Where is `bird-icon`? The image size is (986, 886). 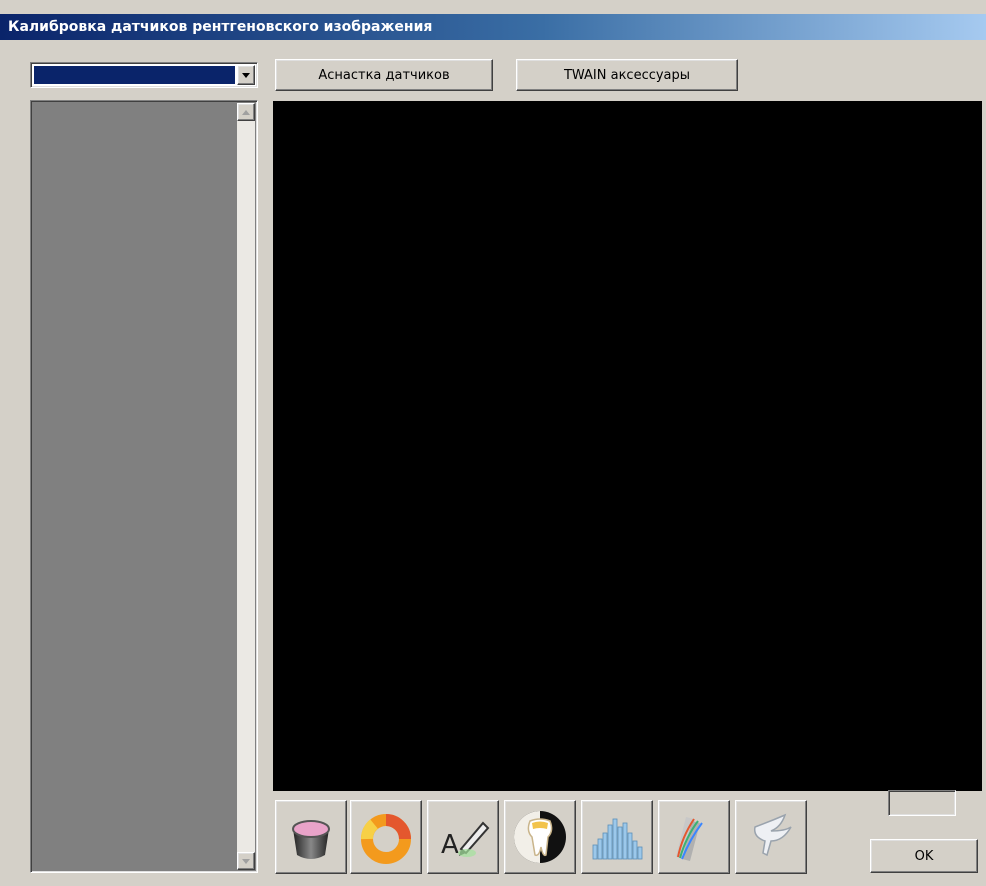
bird-icon is located at coordinates (772, 835).